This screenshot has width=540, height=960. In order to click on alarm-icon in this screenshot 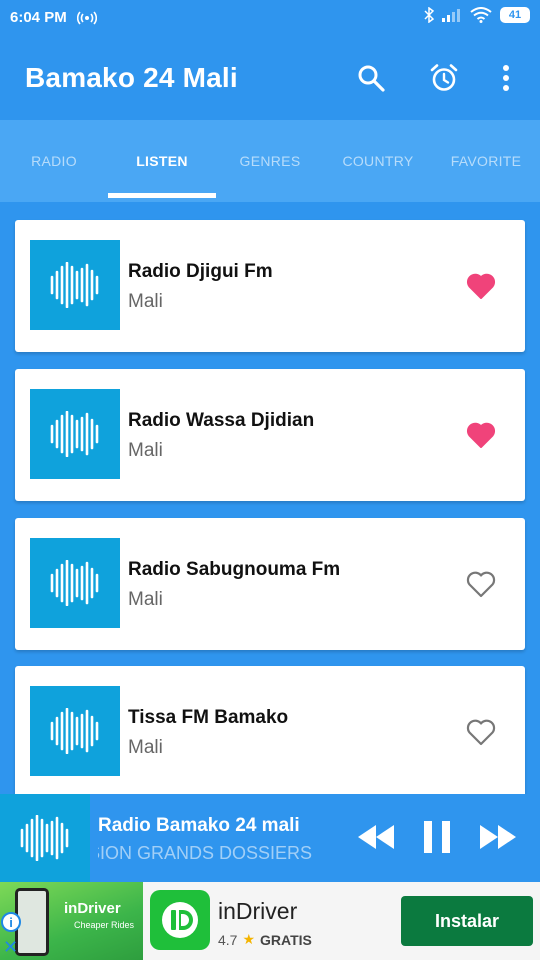, I will do `click(444, 78)`.